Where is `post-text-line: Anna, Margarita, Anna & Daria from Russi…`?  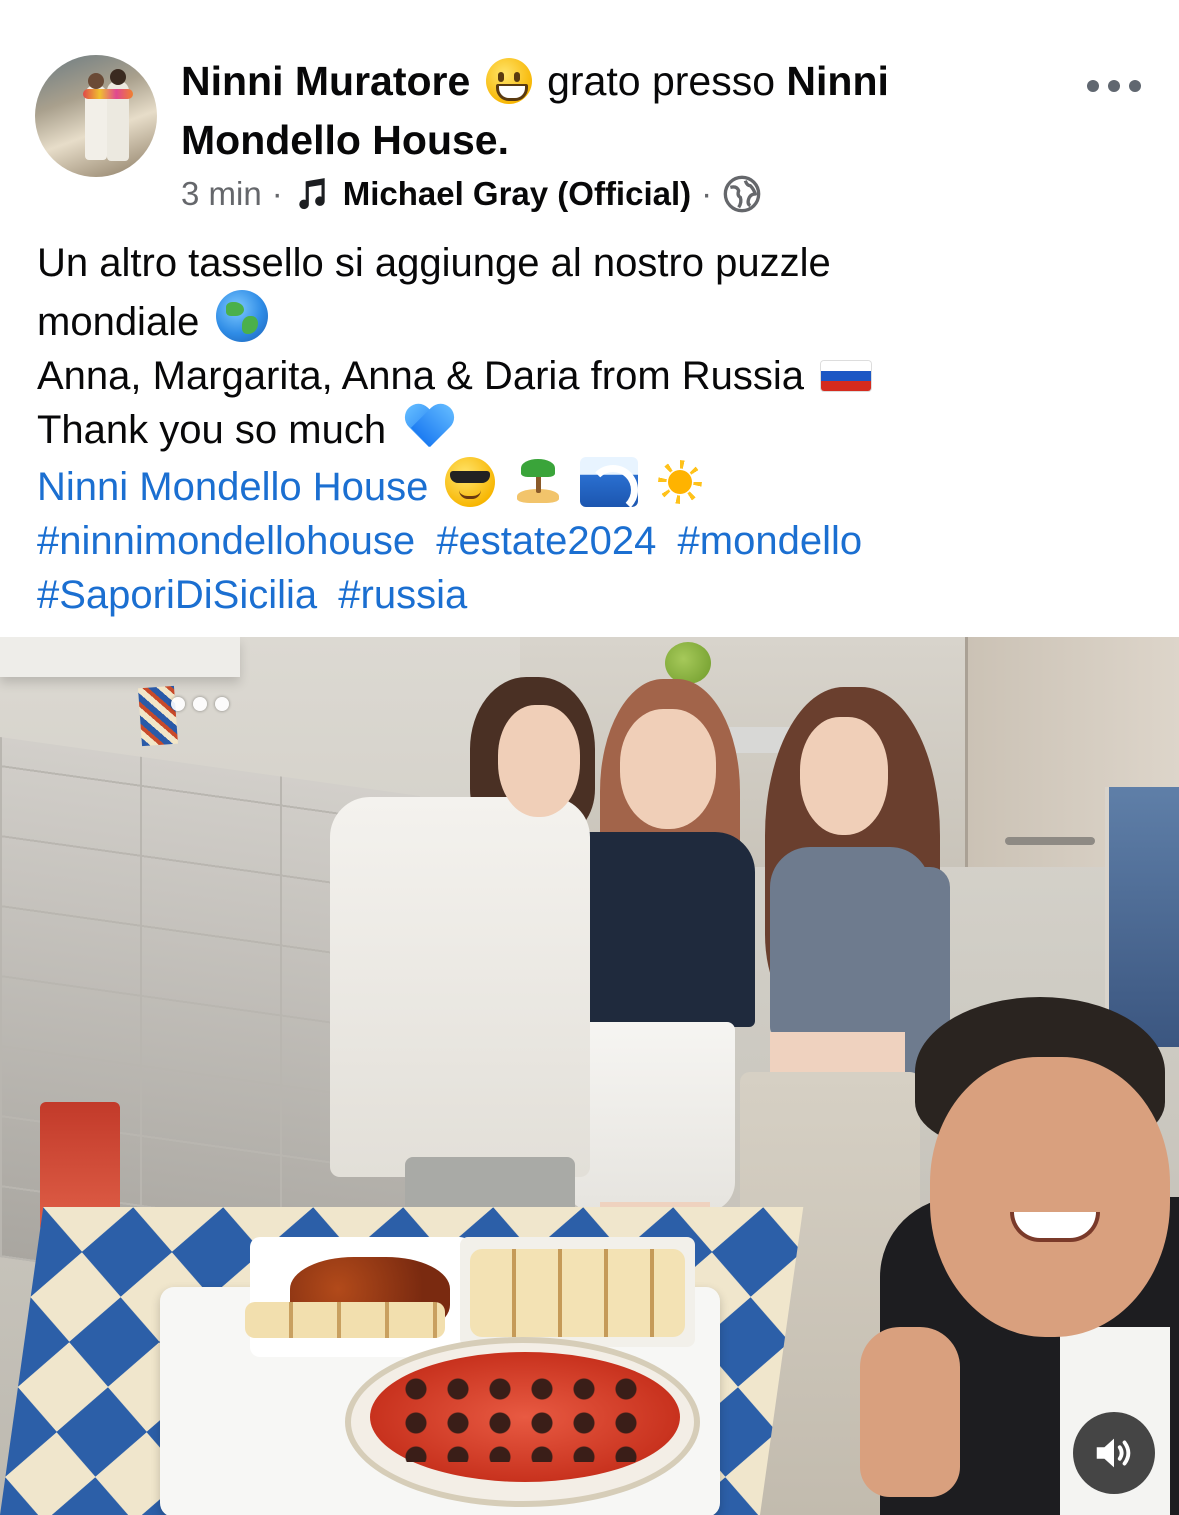
post-text-line: Anna, Margarita, Anna & Daria from Russi… is located at coordinates (592, 376).